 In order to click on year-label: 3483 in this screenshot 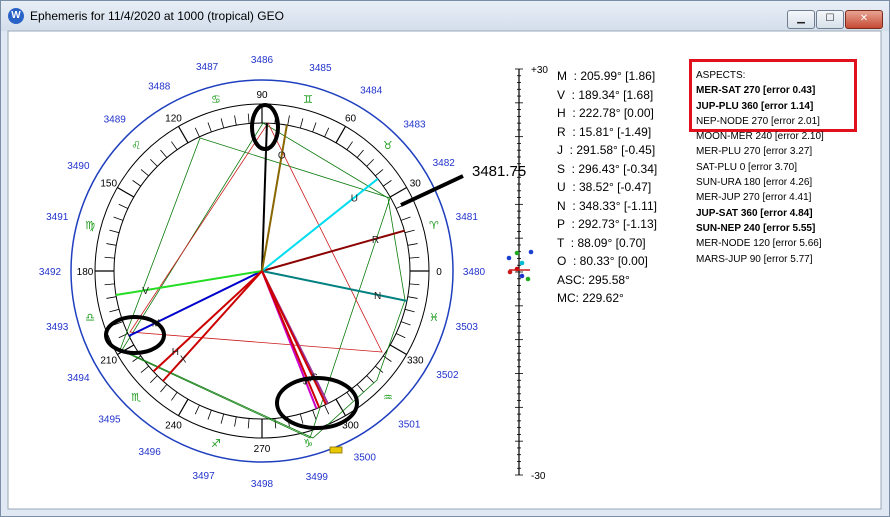, I will do `click(414, 125)`.